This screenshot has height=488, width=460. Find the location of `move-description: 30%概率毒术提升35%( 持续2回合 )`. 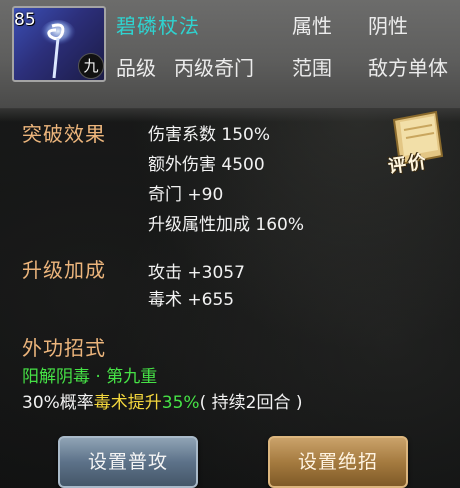

move-description: 30%概率毒术提升35%( 持续2回合 ) is located at coordinates (162, 400).